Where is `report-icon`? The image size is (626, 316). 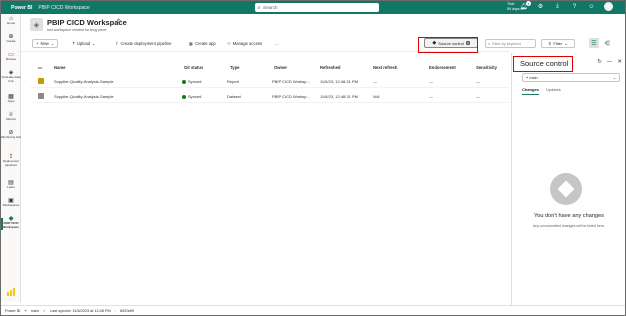
report-icon is located at coordinates (41, 81).